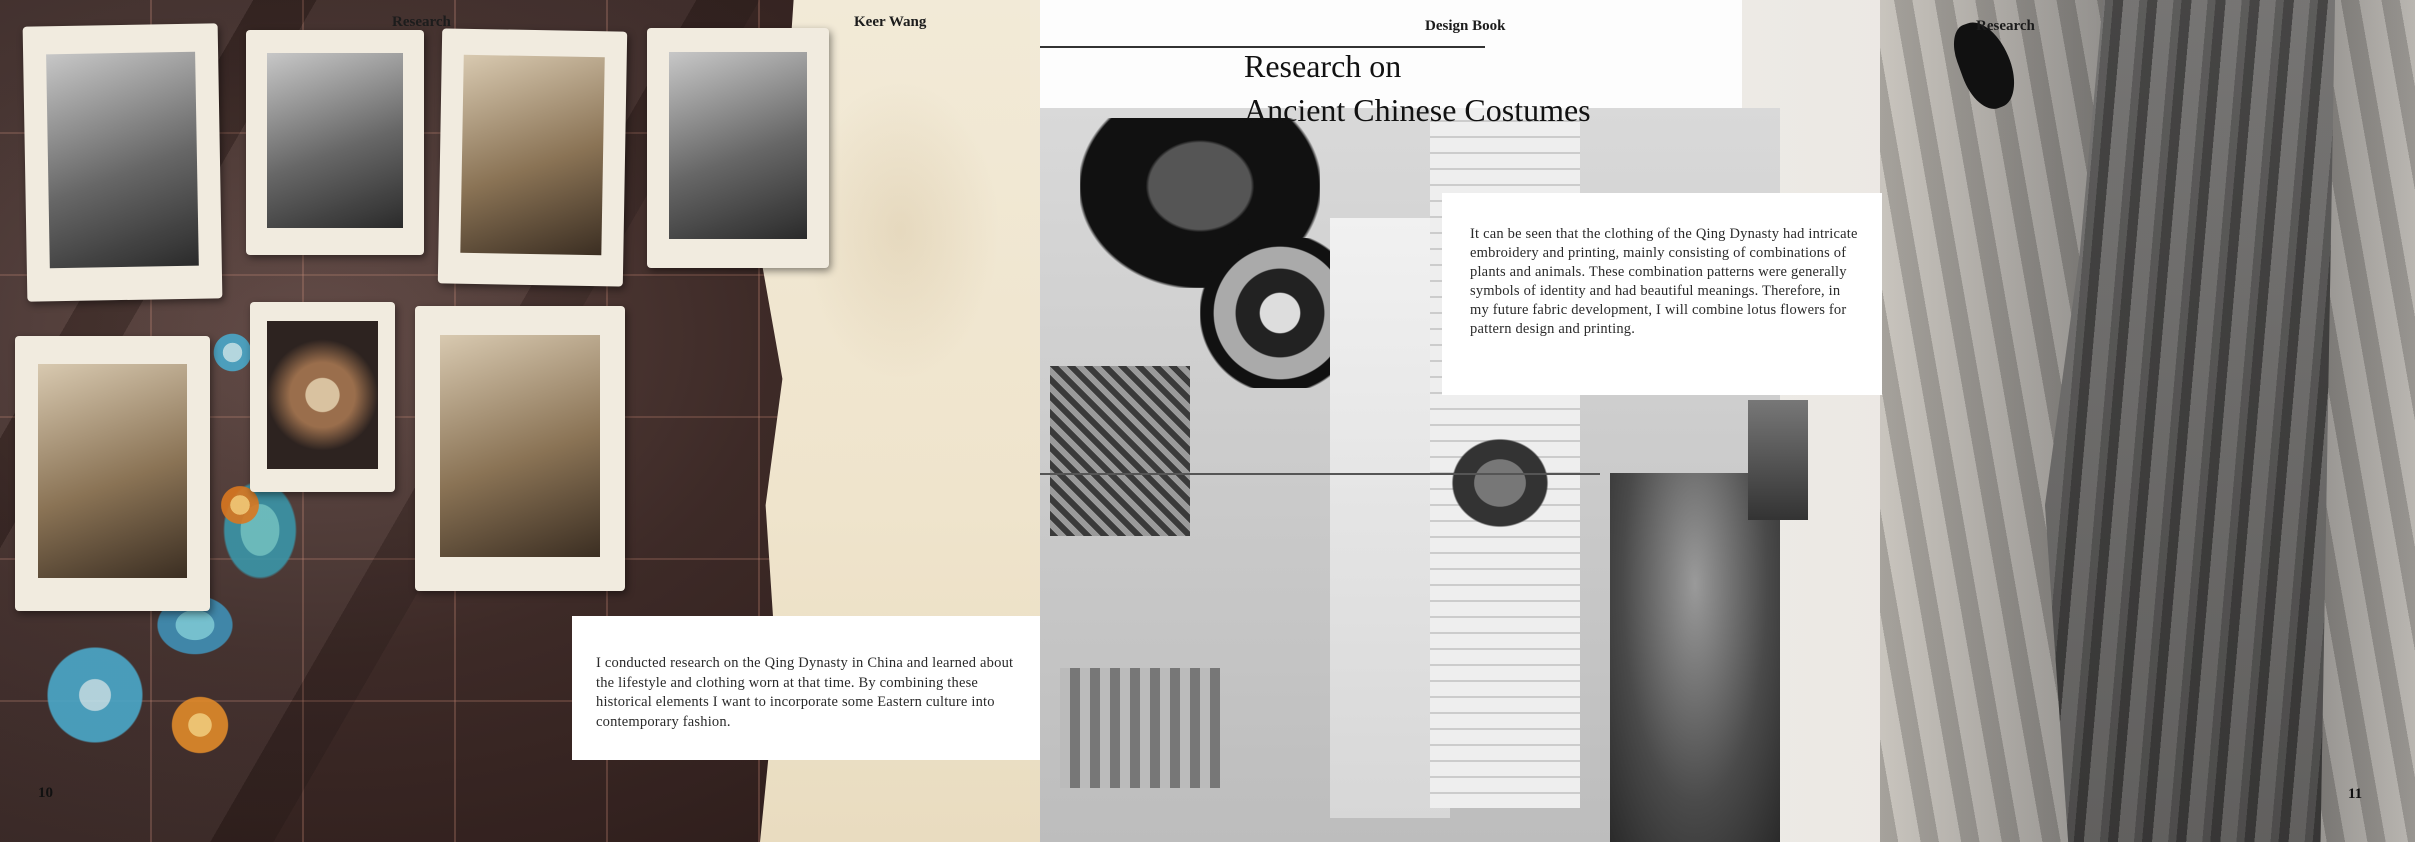 The height and width of the screenshot is (842, 2415). Describe the element at coordinates (2005, 26) in the screenshot. I see `header-section-right: Research` at that location.